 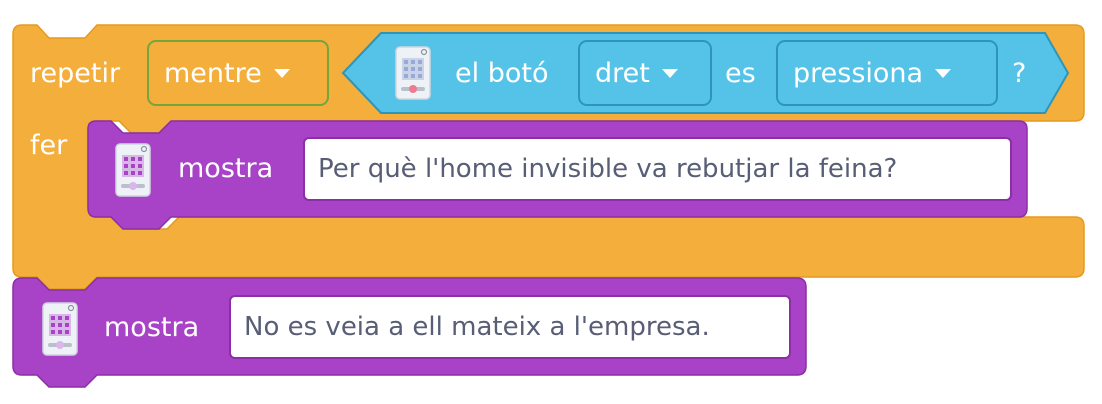 I want to click on condition-connector: es, so click(x=740, y=73).